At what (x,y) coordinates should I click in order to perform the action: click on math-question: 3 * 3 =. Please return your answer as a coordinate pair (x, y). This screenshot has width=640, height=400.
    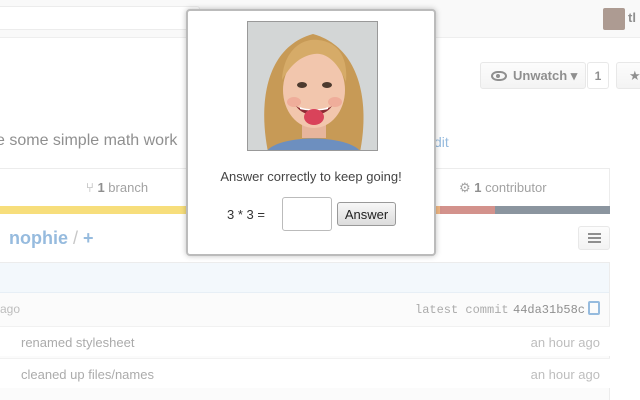
    Looking at the image, I should click on (246, 214).